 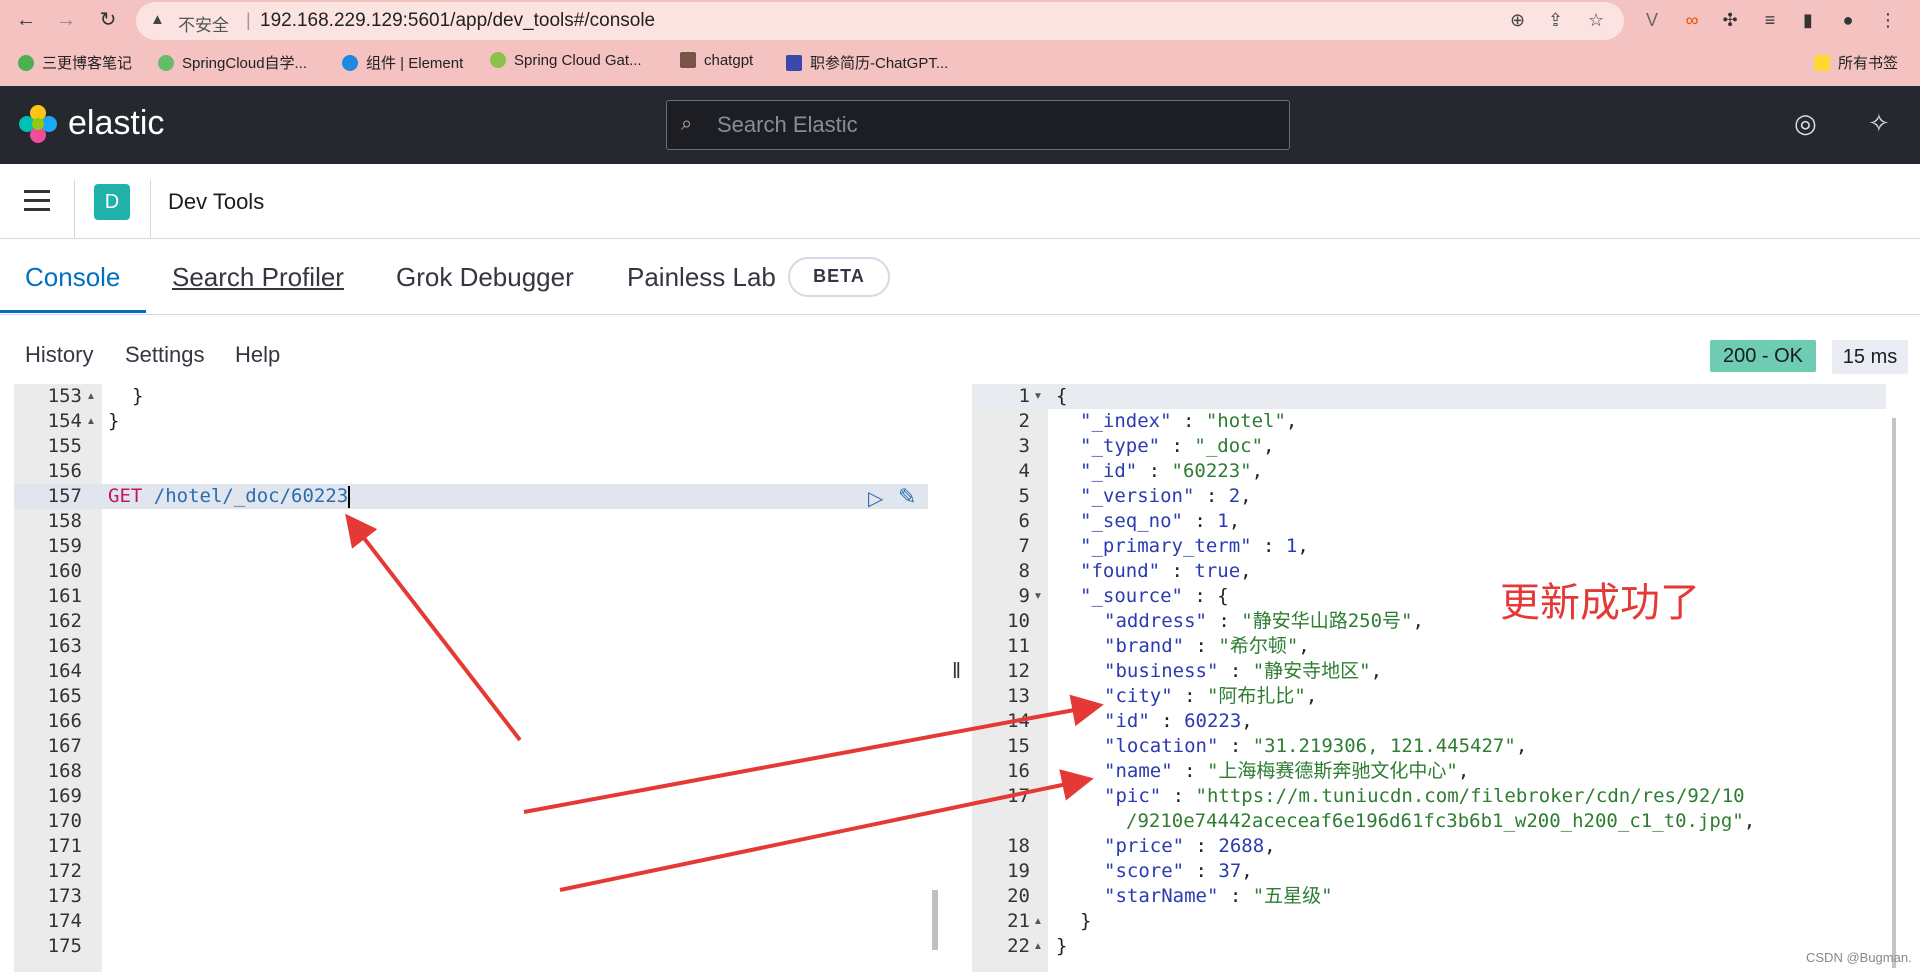 What do you see at coordinates (1822, 63) in the screenshot?
I see `folder-icon` at bounding box center [1822, 63].